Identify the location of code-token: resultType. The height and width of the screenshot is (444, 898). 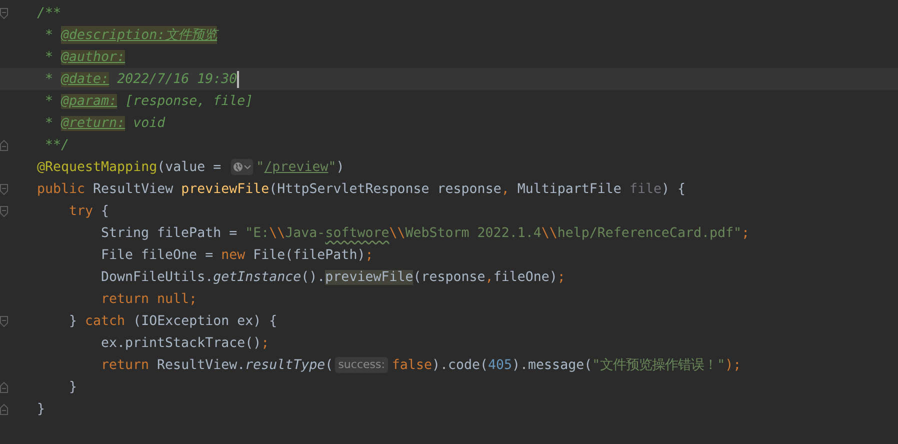
(285, 365).